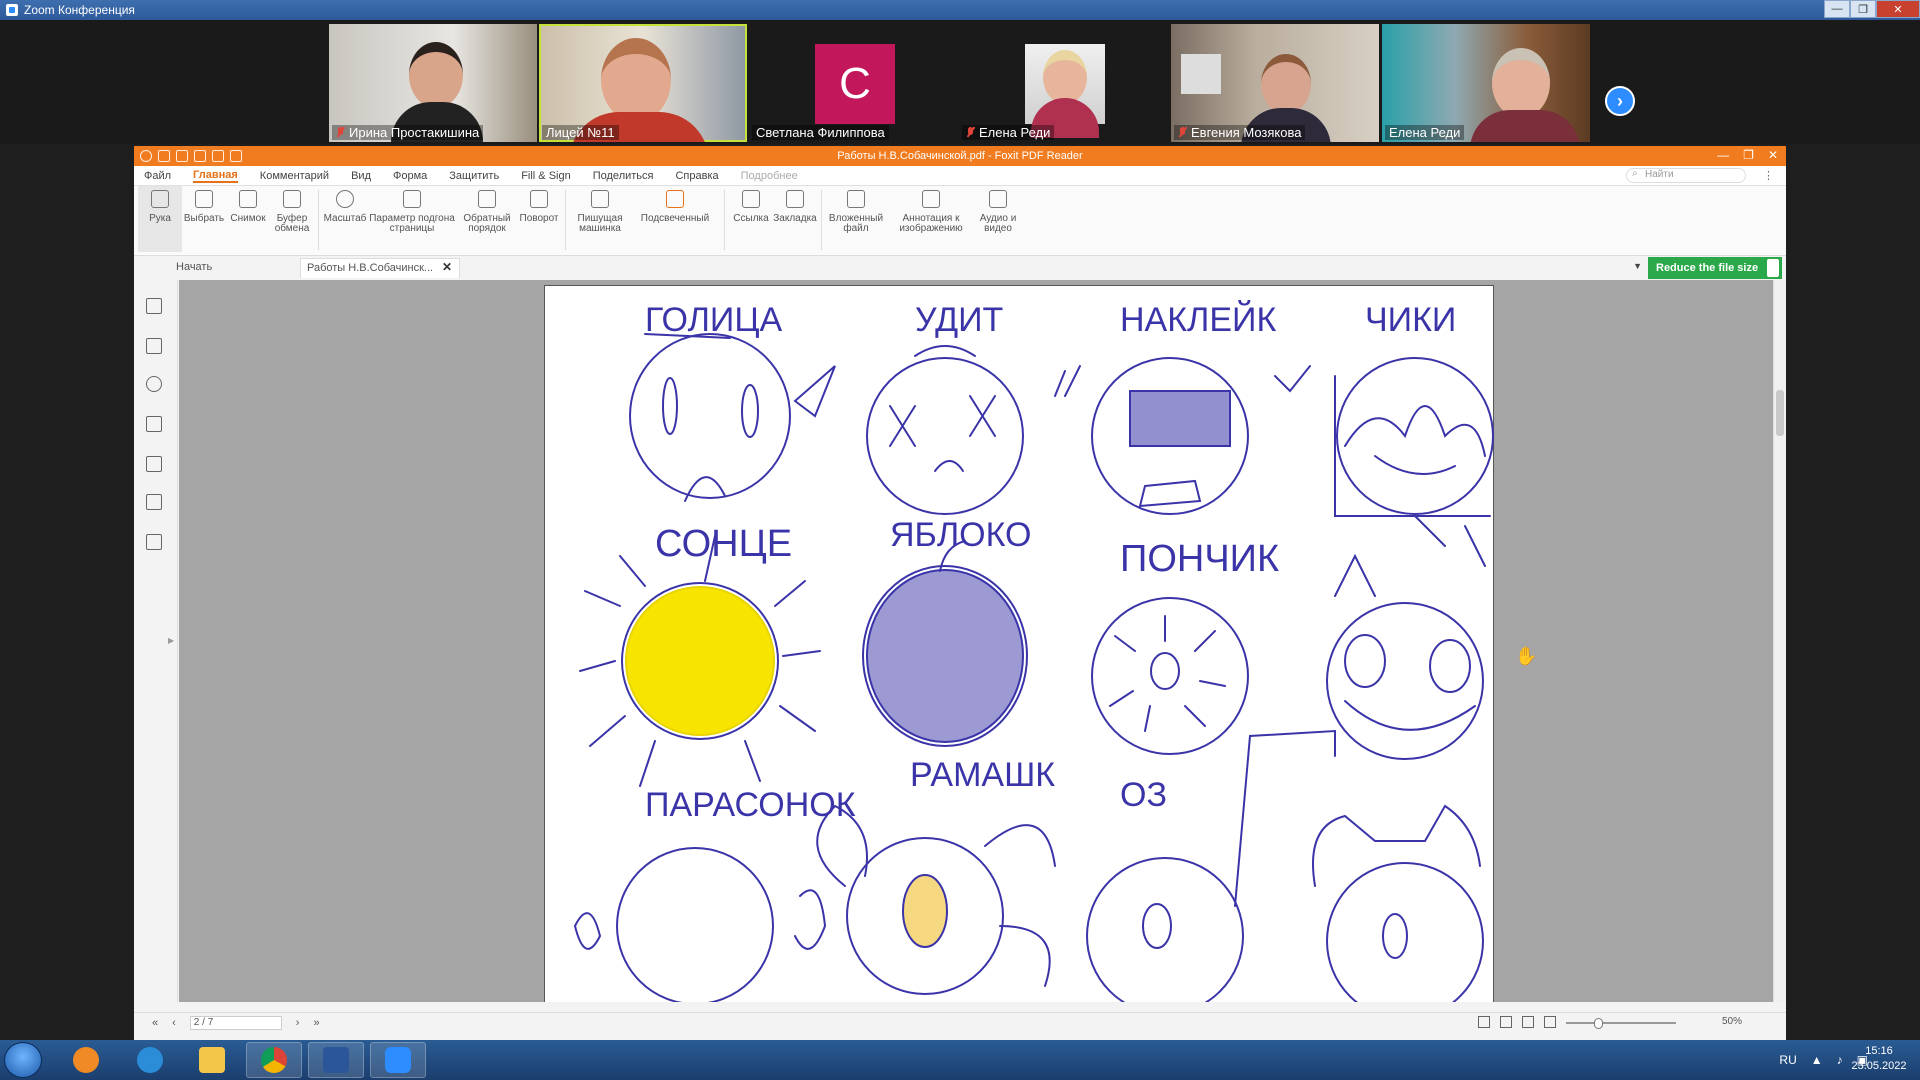 The image size is (1920, 1080). Describe the element at coordinates (154, 464) in the screenshot. I see `attachments-panel-icon` at that location.